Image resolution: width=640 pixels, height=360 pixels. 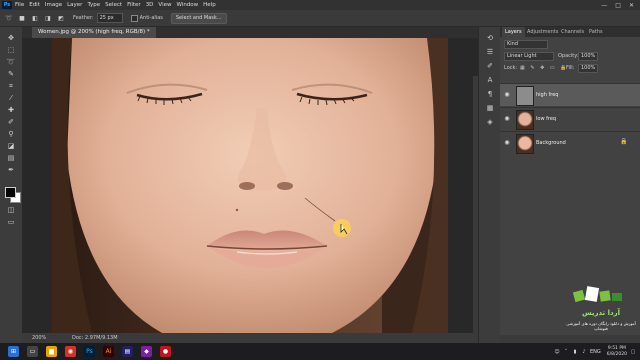 What do you see at coordinates (588, 56) in the screenshot?
I see `opacity-input: 100%` at bounding box center [588, 56].